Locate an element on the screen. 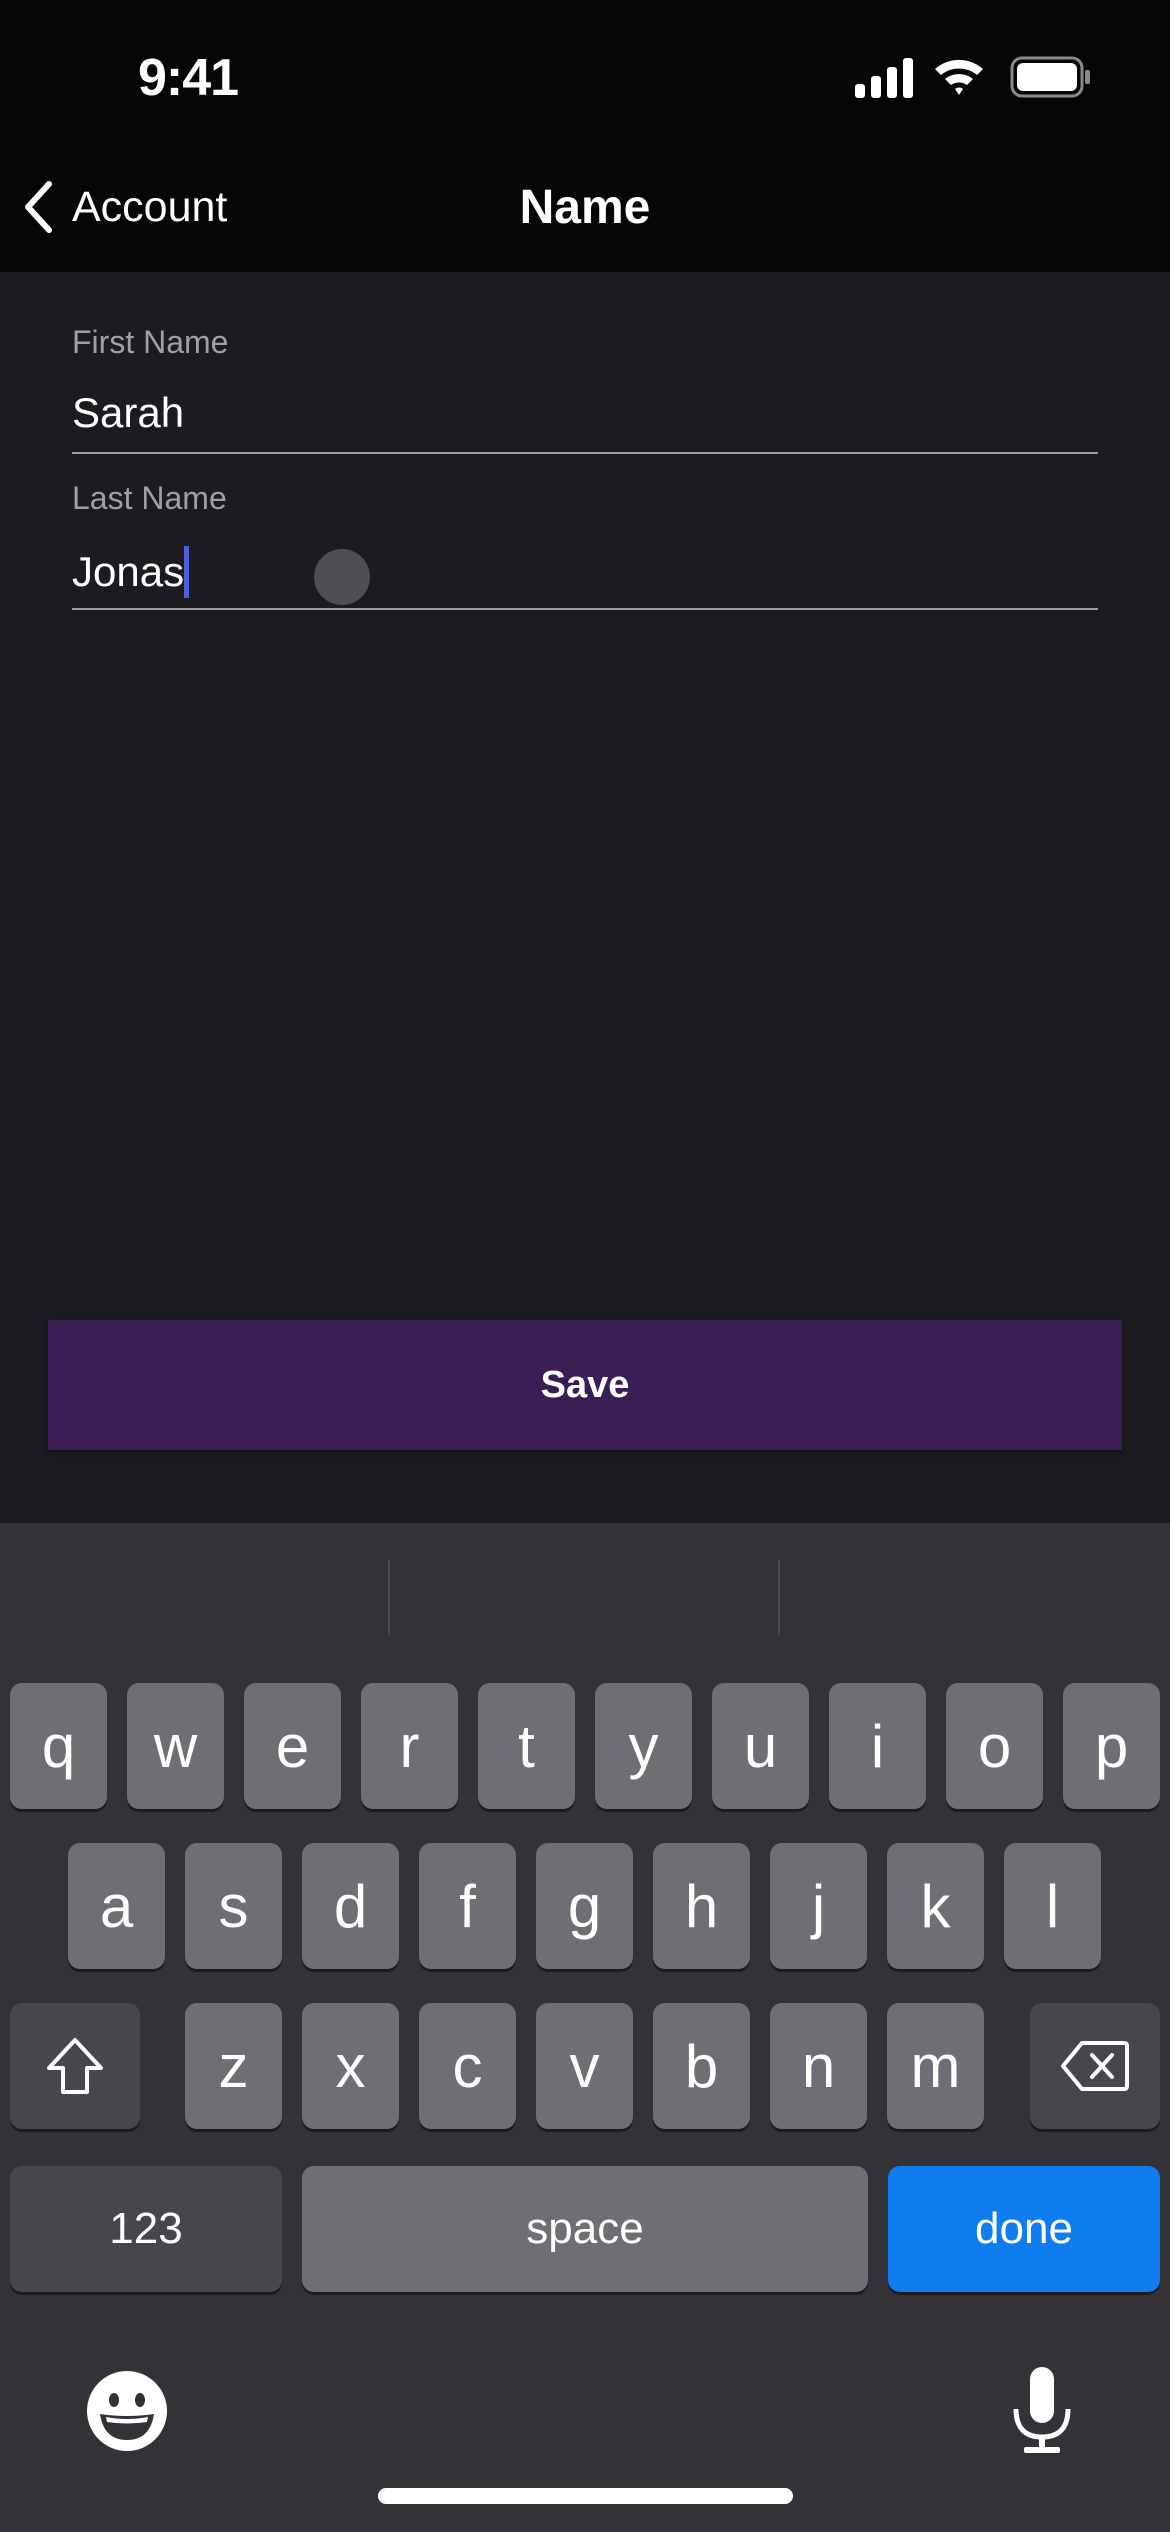 This screenshot has height=2532, width=1170. status-time: 9:41 is located at coordinates (188, 78).